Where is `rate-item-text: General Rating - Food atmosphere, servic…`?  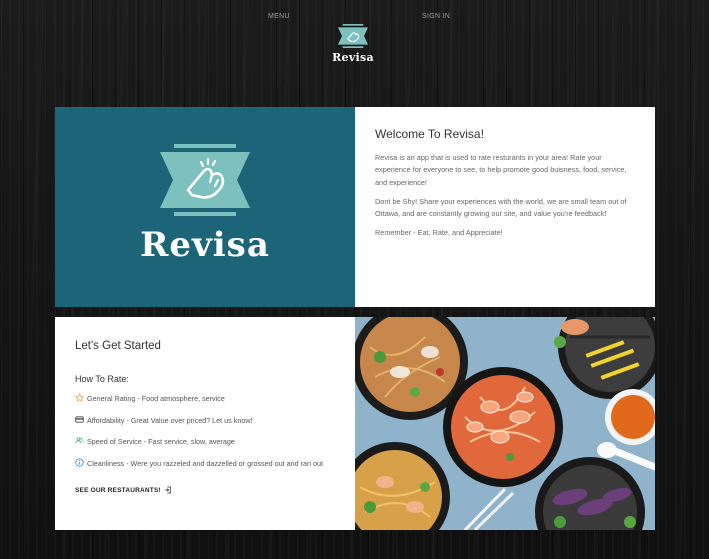 rate-item-text: General Rating - Food atmosphere, servic… is located at coordinates (156, 398).